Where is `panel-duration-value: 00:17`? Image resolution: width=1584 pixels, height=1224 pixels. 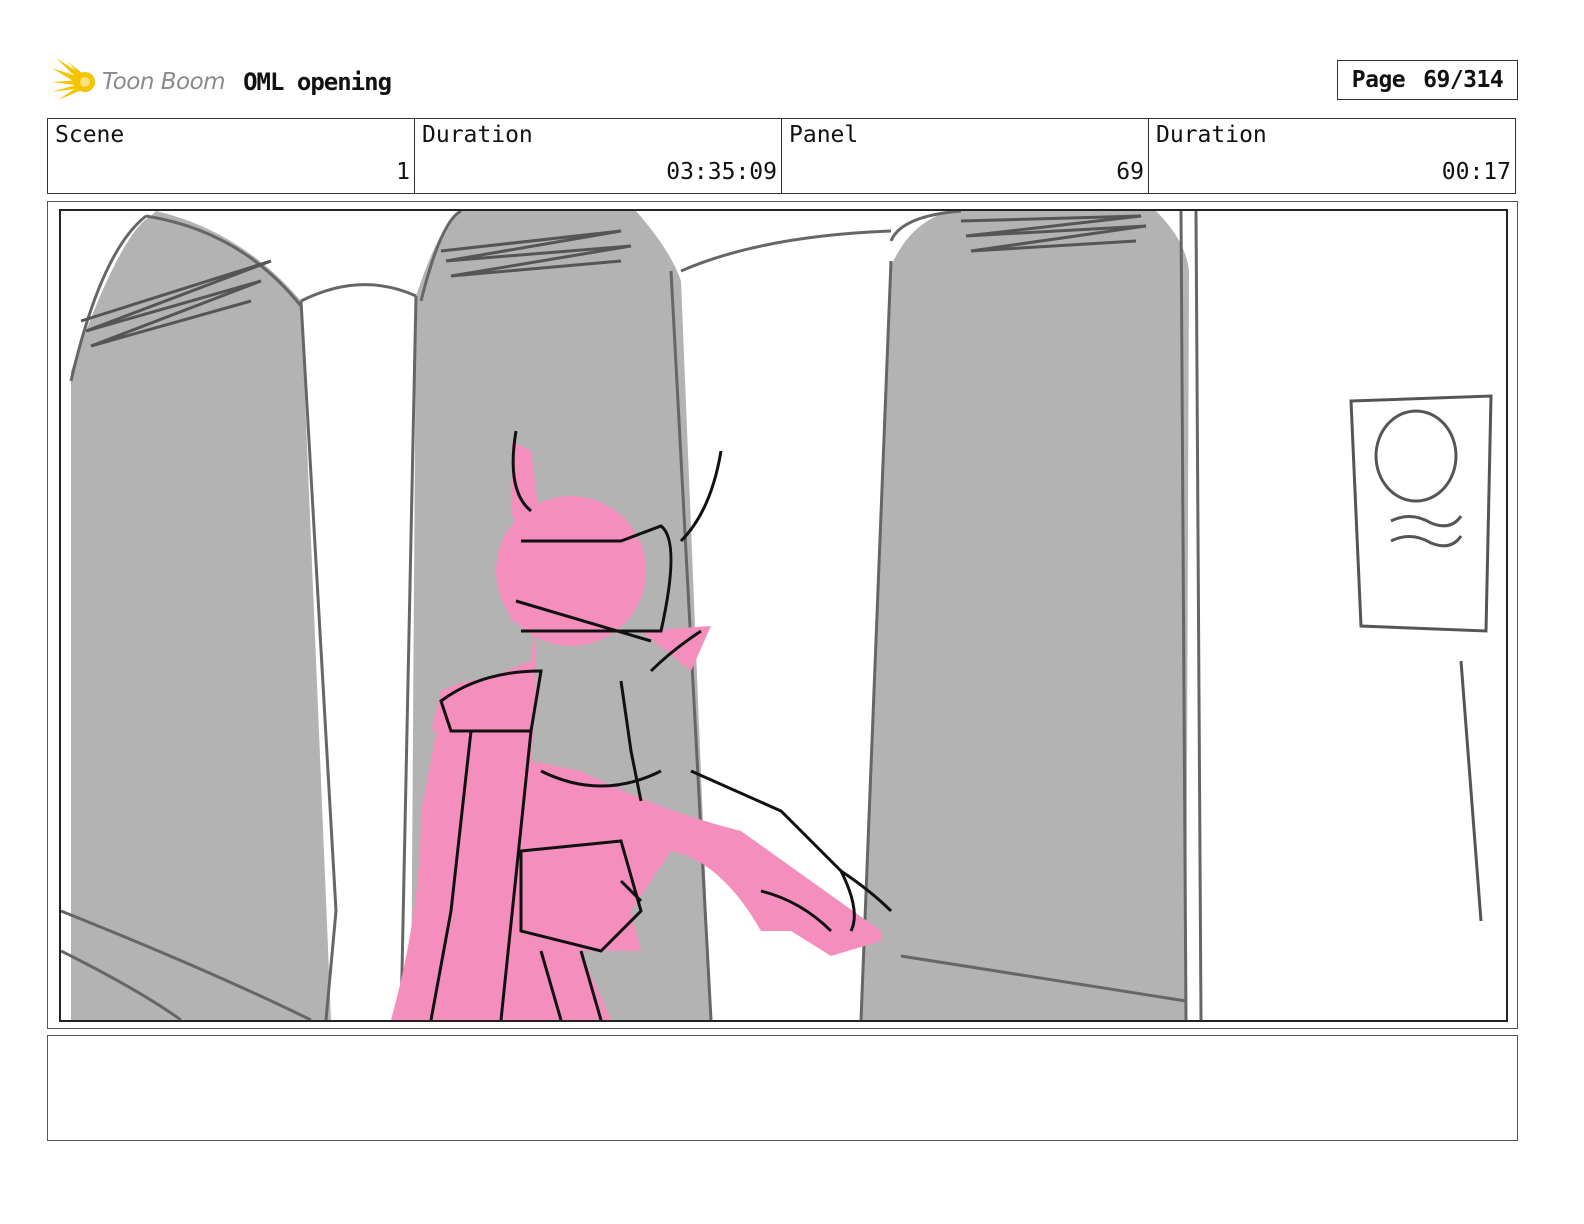
panel-duration-value: 00:17 is located at coordinates (1476, 172).